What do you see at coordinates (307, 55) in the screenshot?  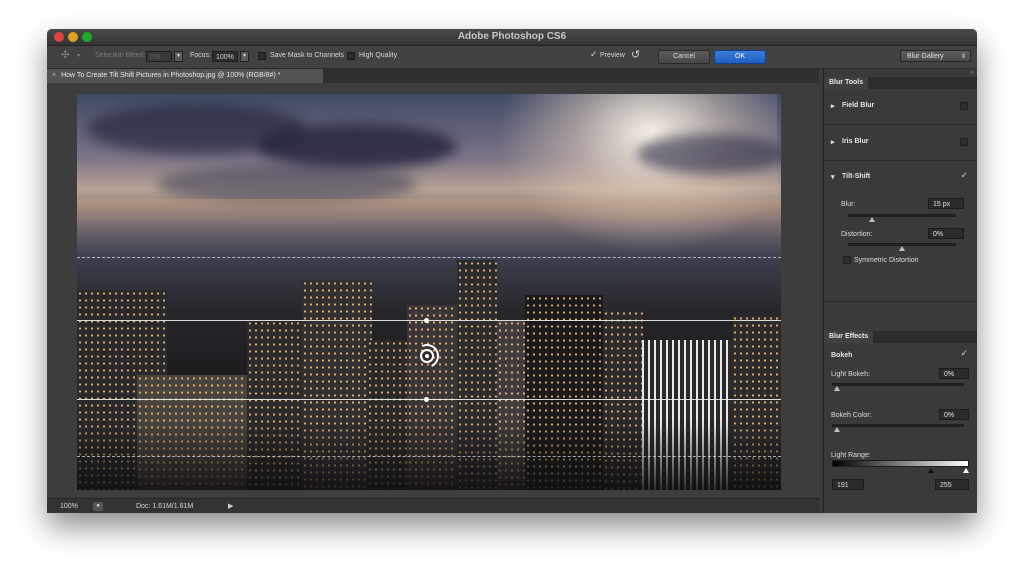 I see `save-mask-label: Save Mask to Channels` at bounding box center [307, 55].